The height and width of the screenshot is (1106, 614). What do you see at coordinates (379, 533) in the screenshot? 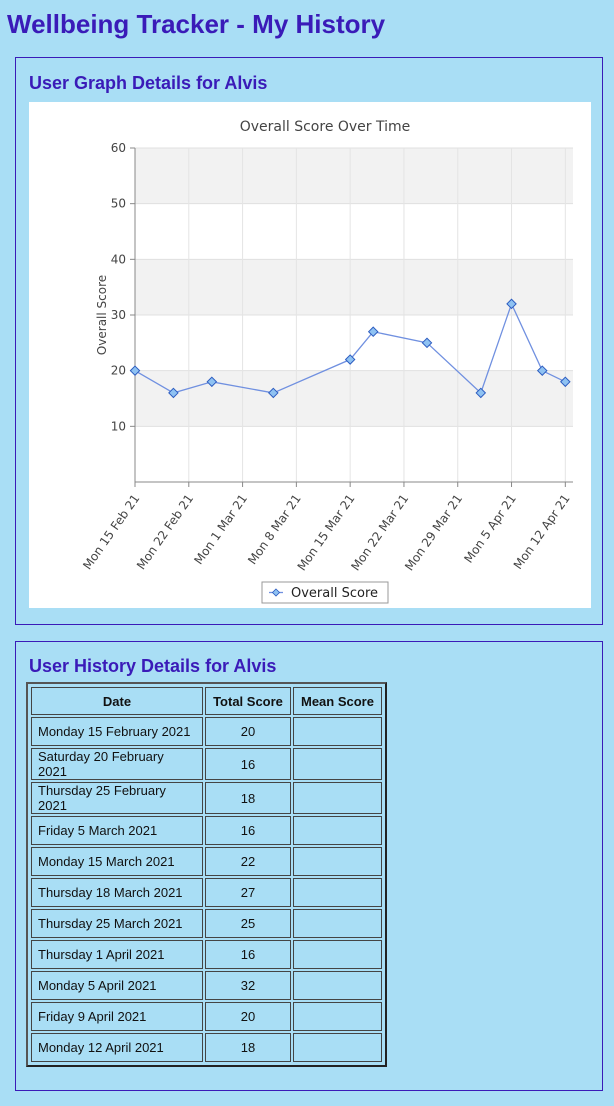
I see `x-tick-label: Mon 22 Mar 21` at bounding box center [379, 533].